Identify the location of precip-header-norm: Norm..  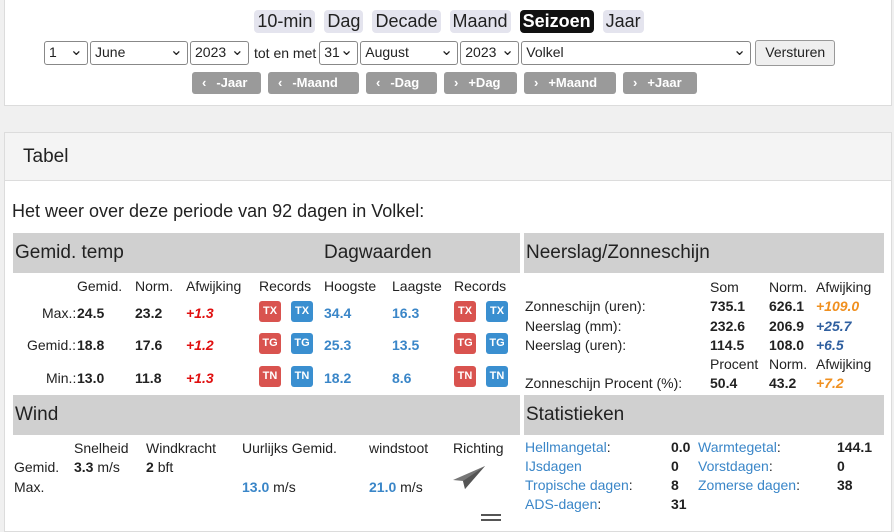
(788, 287).